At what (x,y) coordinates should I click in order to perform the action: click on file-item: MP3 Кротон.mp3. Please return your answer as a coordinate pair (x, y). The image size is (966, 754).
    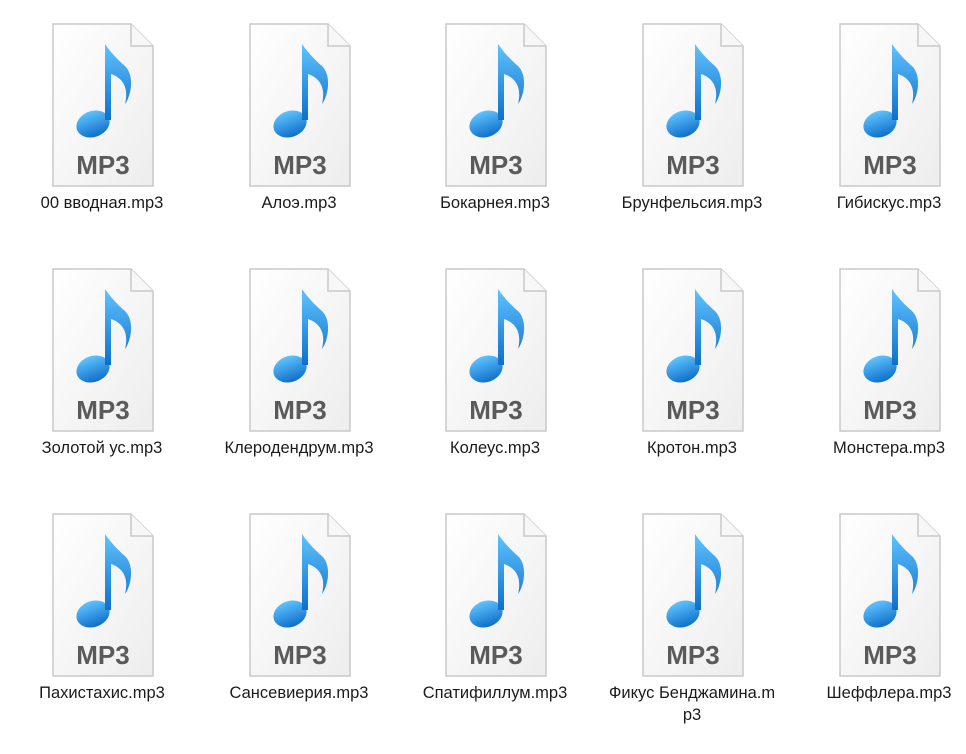
    Looking at the image, I should click on (692, 375).